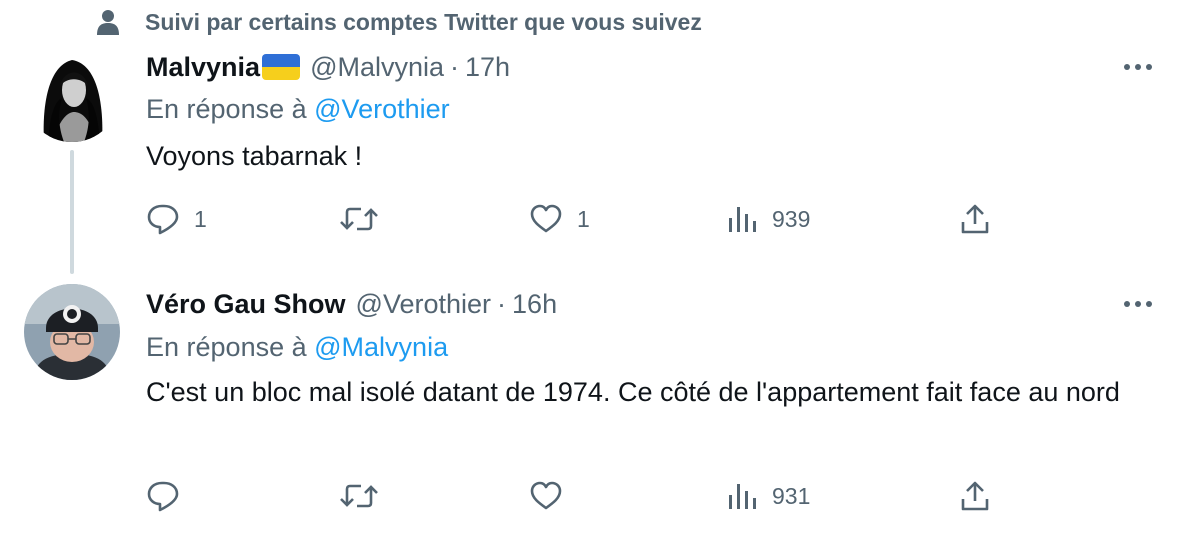  Describe the element at coordinates (791, 495) in the screenshot. I see `views-count: 931` at that location.